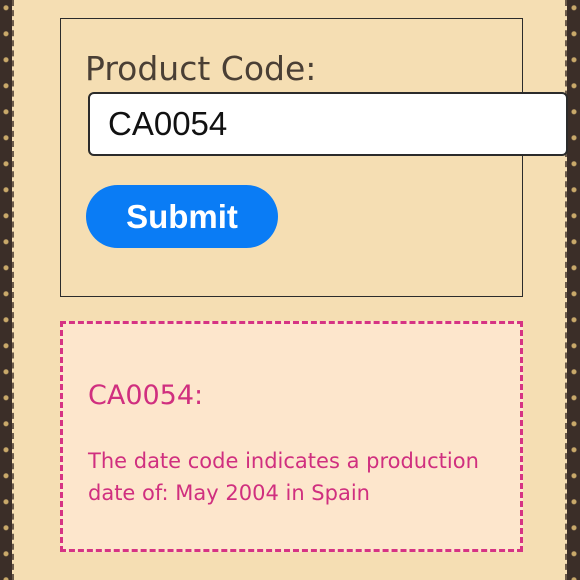 This screenshot has width=580, height=580. What do you see at coordinates (574, 290) in the screenshot?
I see `right-pattern-border` at bounding box center [574, 290].